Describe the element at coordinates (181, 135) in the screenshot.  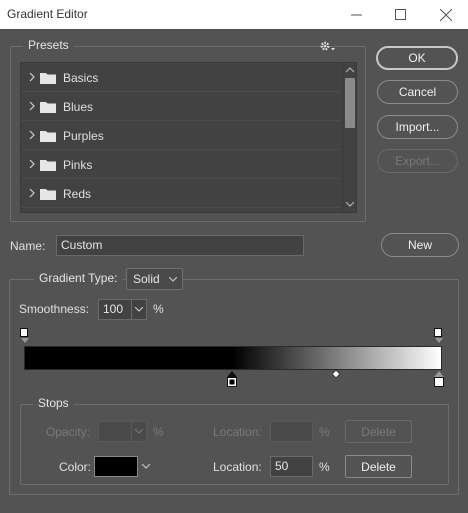
I see `preset-group-purples: Purples` at that location.